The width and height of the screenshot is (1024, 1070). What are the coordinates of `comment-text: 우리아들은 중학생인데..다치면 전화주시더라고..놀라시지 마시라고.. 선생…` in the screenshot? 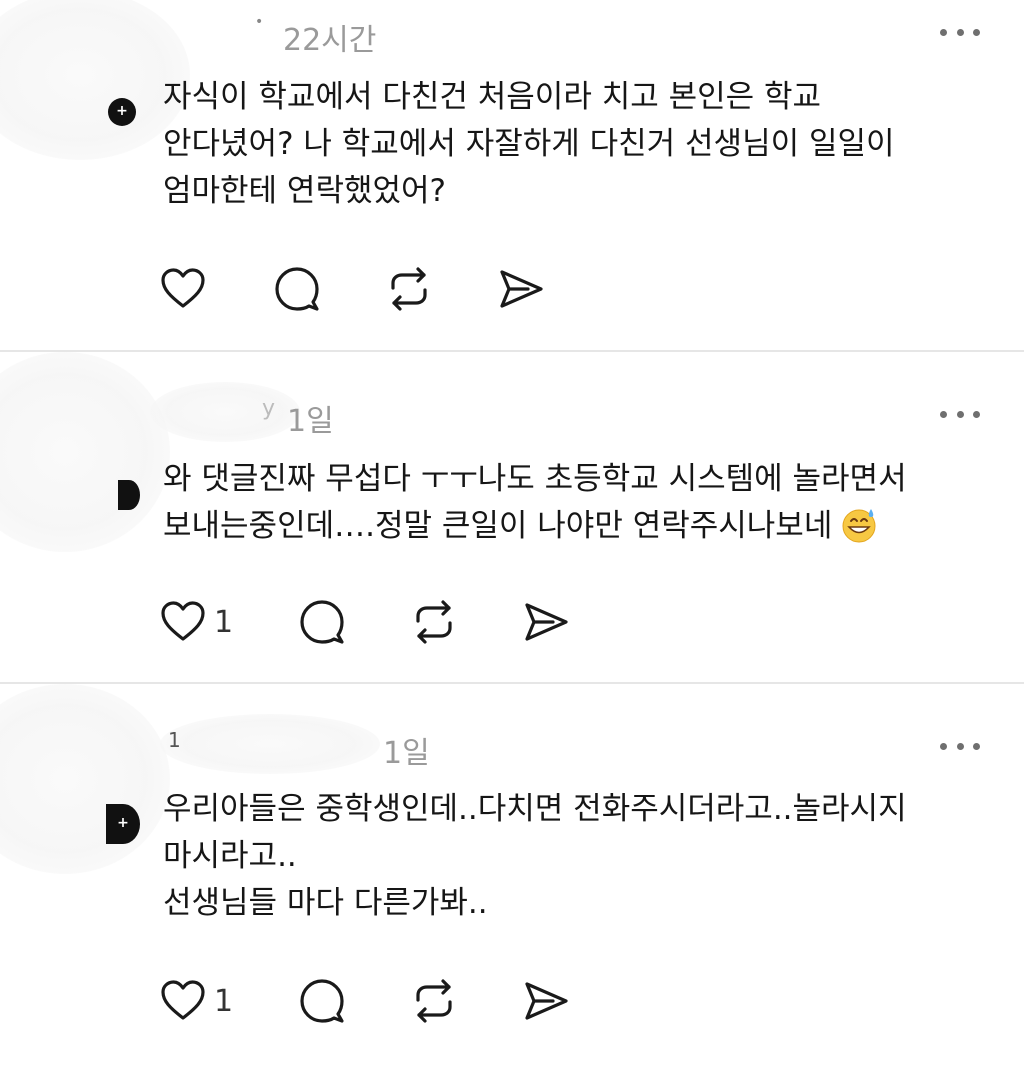 It's located at (535, 856).